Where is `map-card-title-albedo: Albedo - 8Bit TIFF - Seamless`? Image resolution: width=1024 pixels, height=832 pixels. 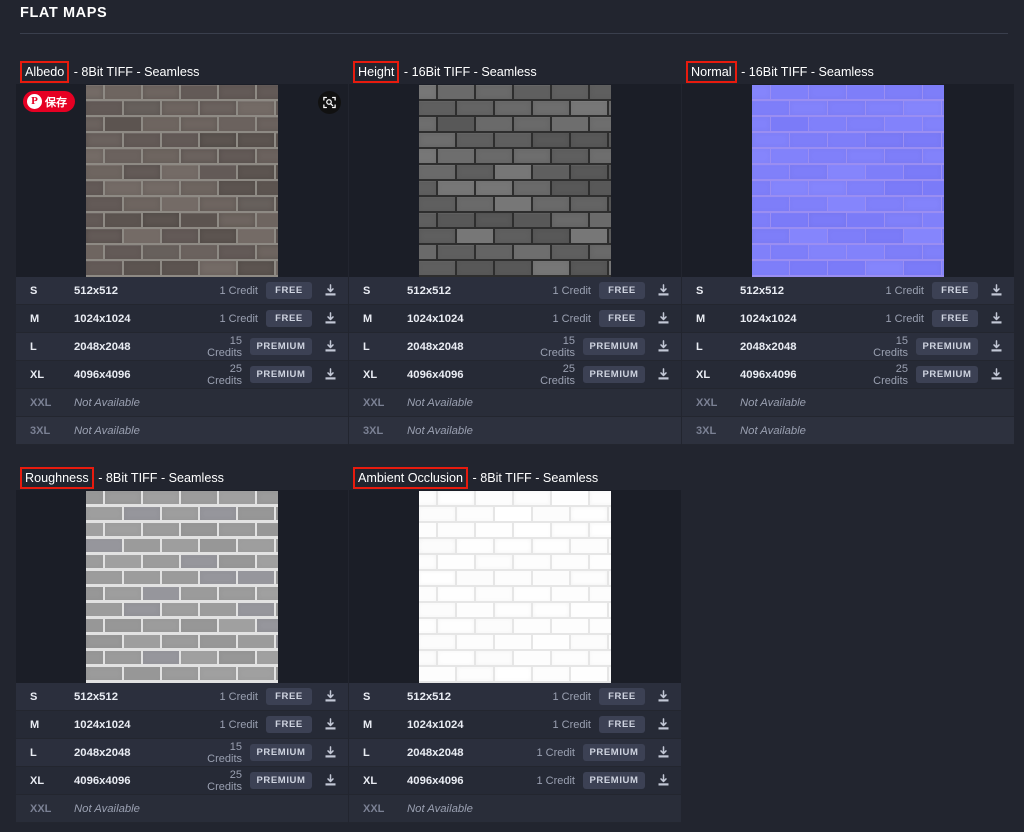 map-card-title-albedo: Albedo - 8Bit TIFF - Seamless is located at coordinates (182, 72).